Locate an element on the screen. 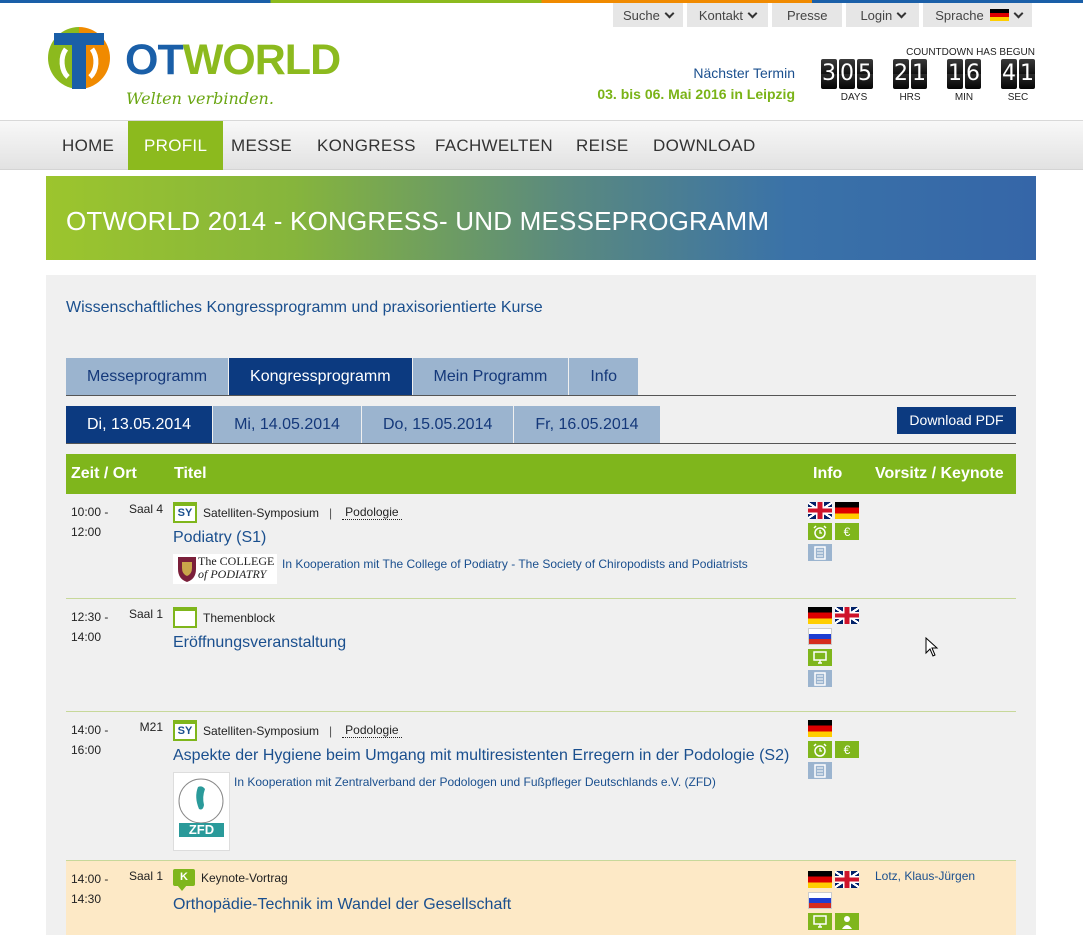 This screenshot has width=1083, height=935. session-room: Saal 4 is located at coordinates (145, 509).